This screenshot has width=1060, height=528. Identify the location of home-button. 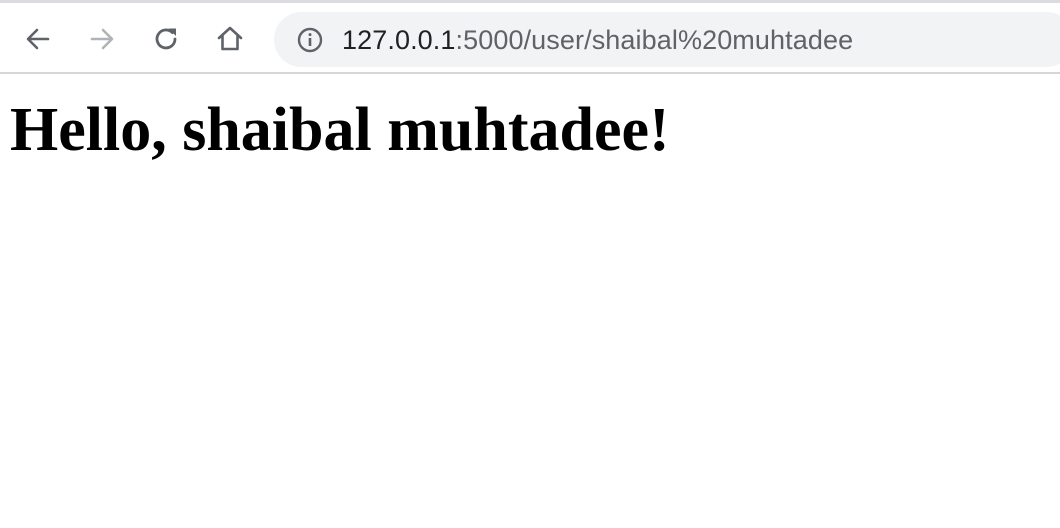
(230, 39).